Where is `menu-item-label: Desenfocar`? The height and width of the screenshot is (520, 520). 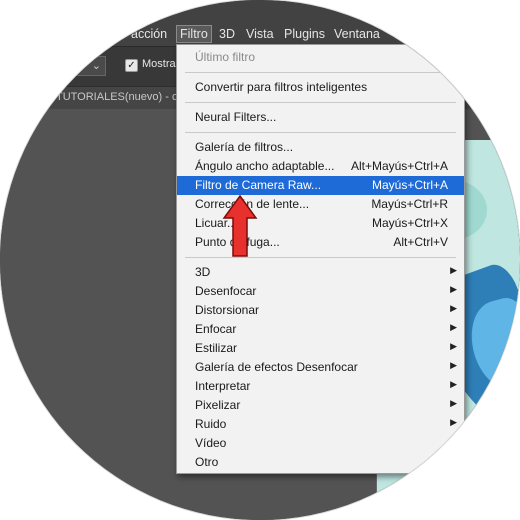 menu-item-label: Desenfocar is located at coordinates (226, 291).